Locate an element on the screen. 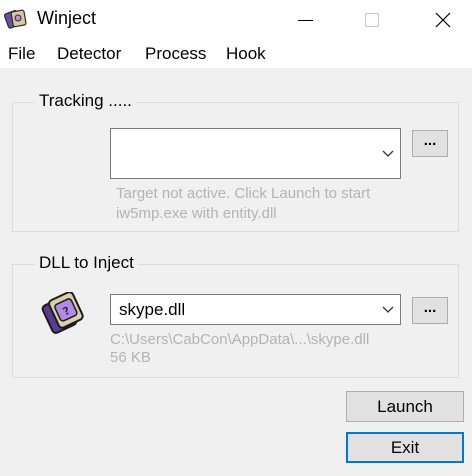  tracking-process-combobox is located at coordinates (255, 153).